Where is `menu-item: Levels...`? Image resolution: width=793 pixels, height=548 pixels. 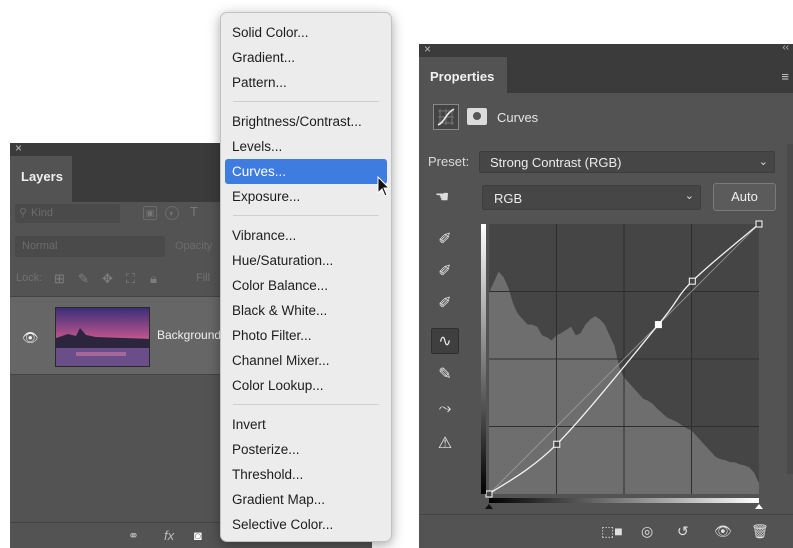 menu-item: Levels... is located at coordinates (306, 146).